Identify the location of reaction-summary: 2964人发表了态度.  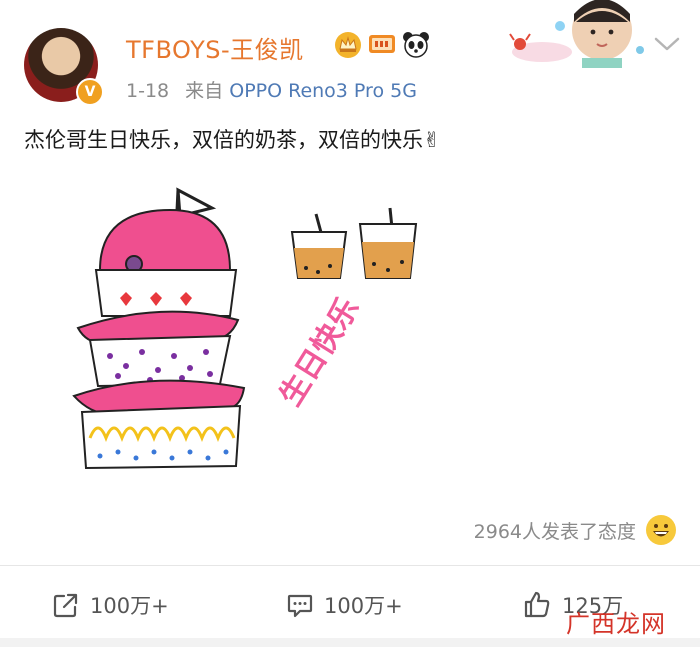
(575, 530).